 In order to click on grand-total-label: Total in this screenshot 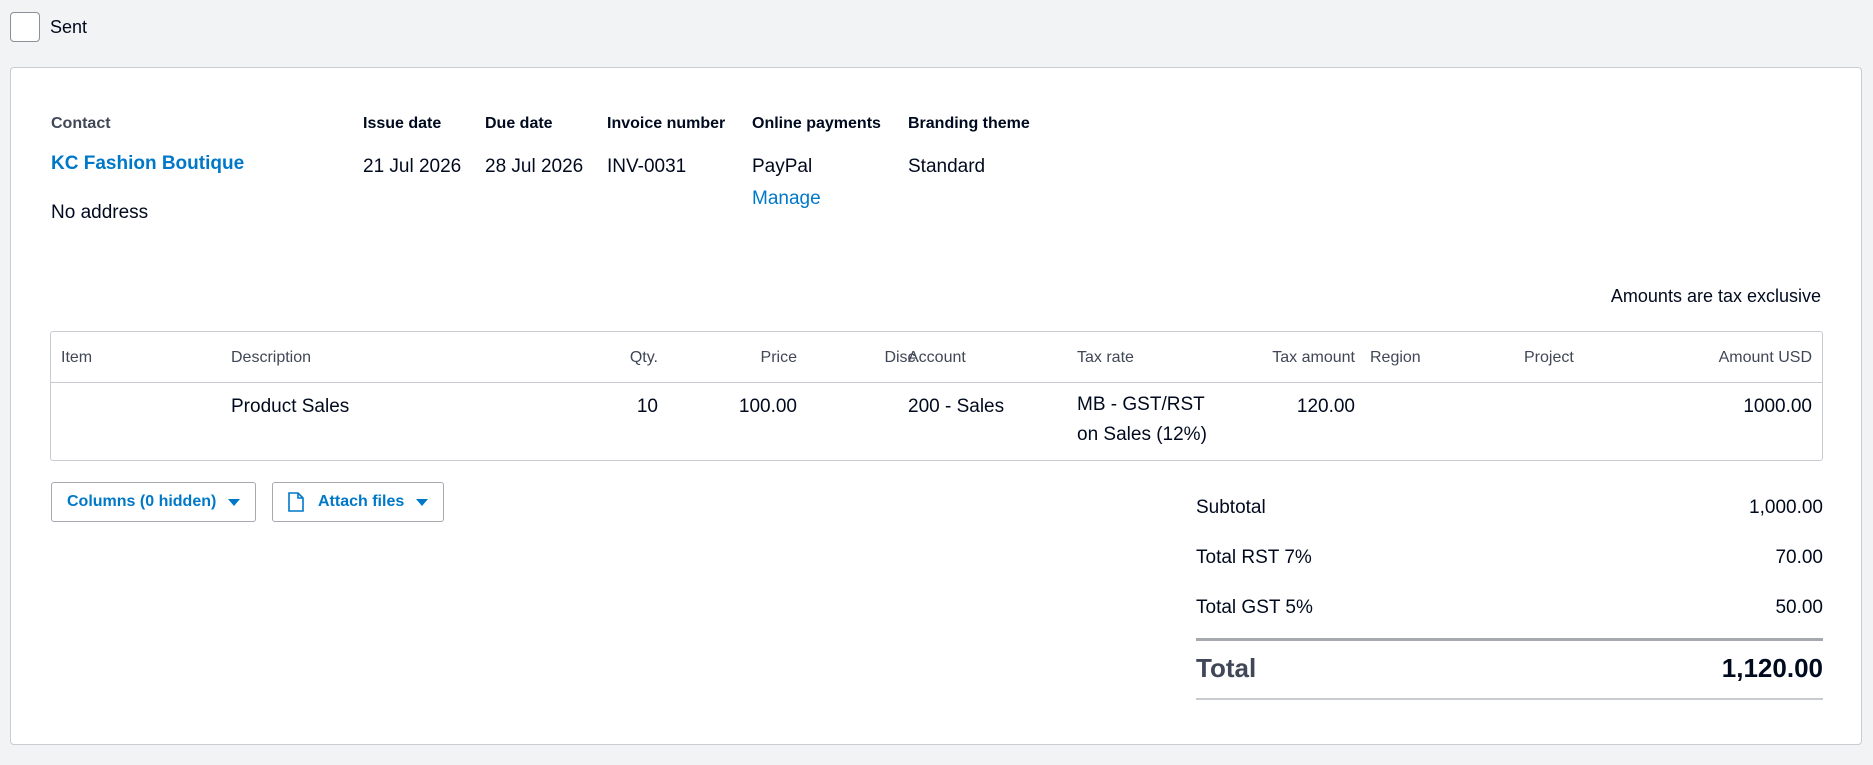, I will do `click(1226, 668)`.